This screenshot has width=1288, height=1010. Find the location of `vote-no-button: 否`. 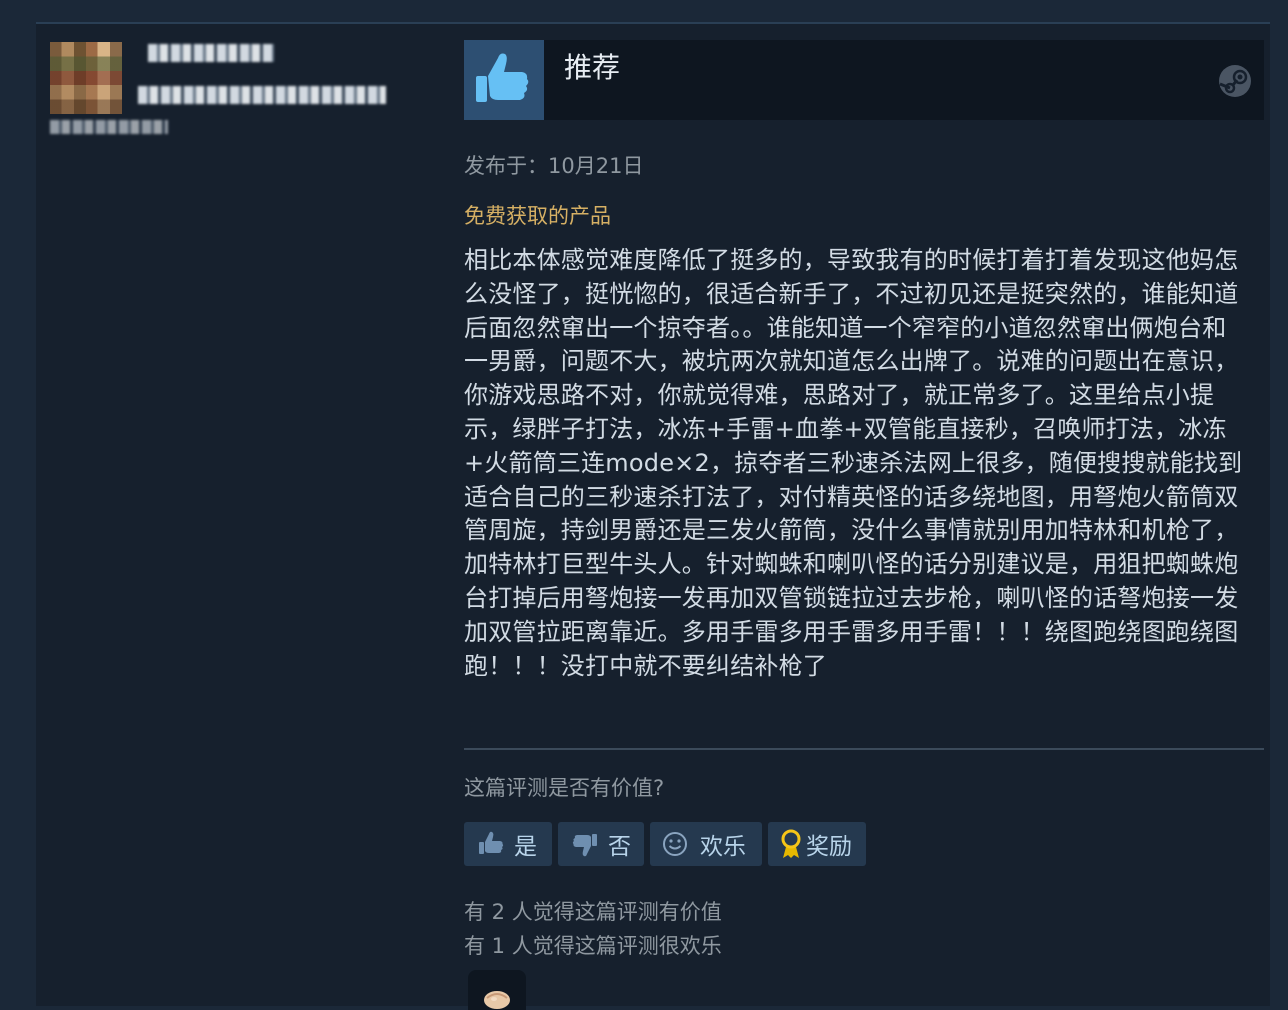

vote-no-button: 否 is located at coordinates (601, 844).